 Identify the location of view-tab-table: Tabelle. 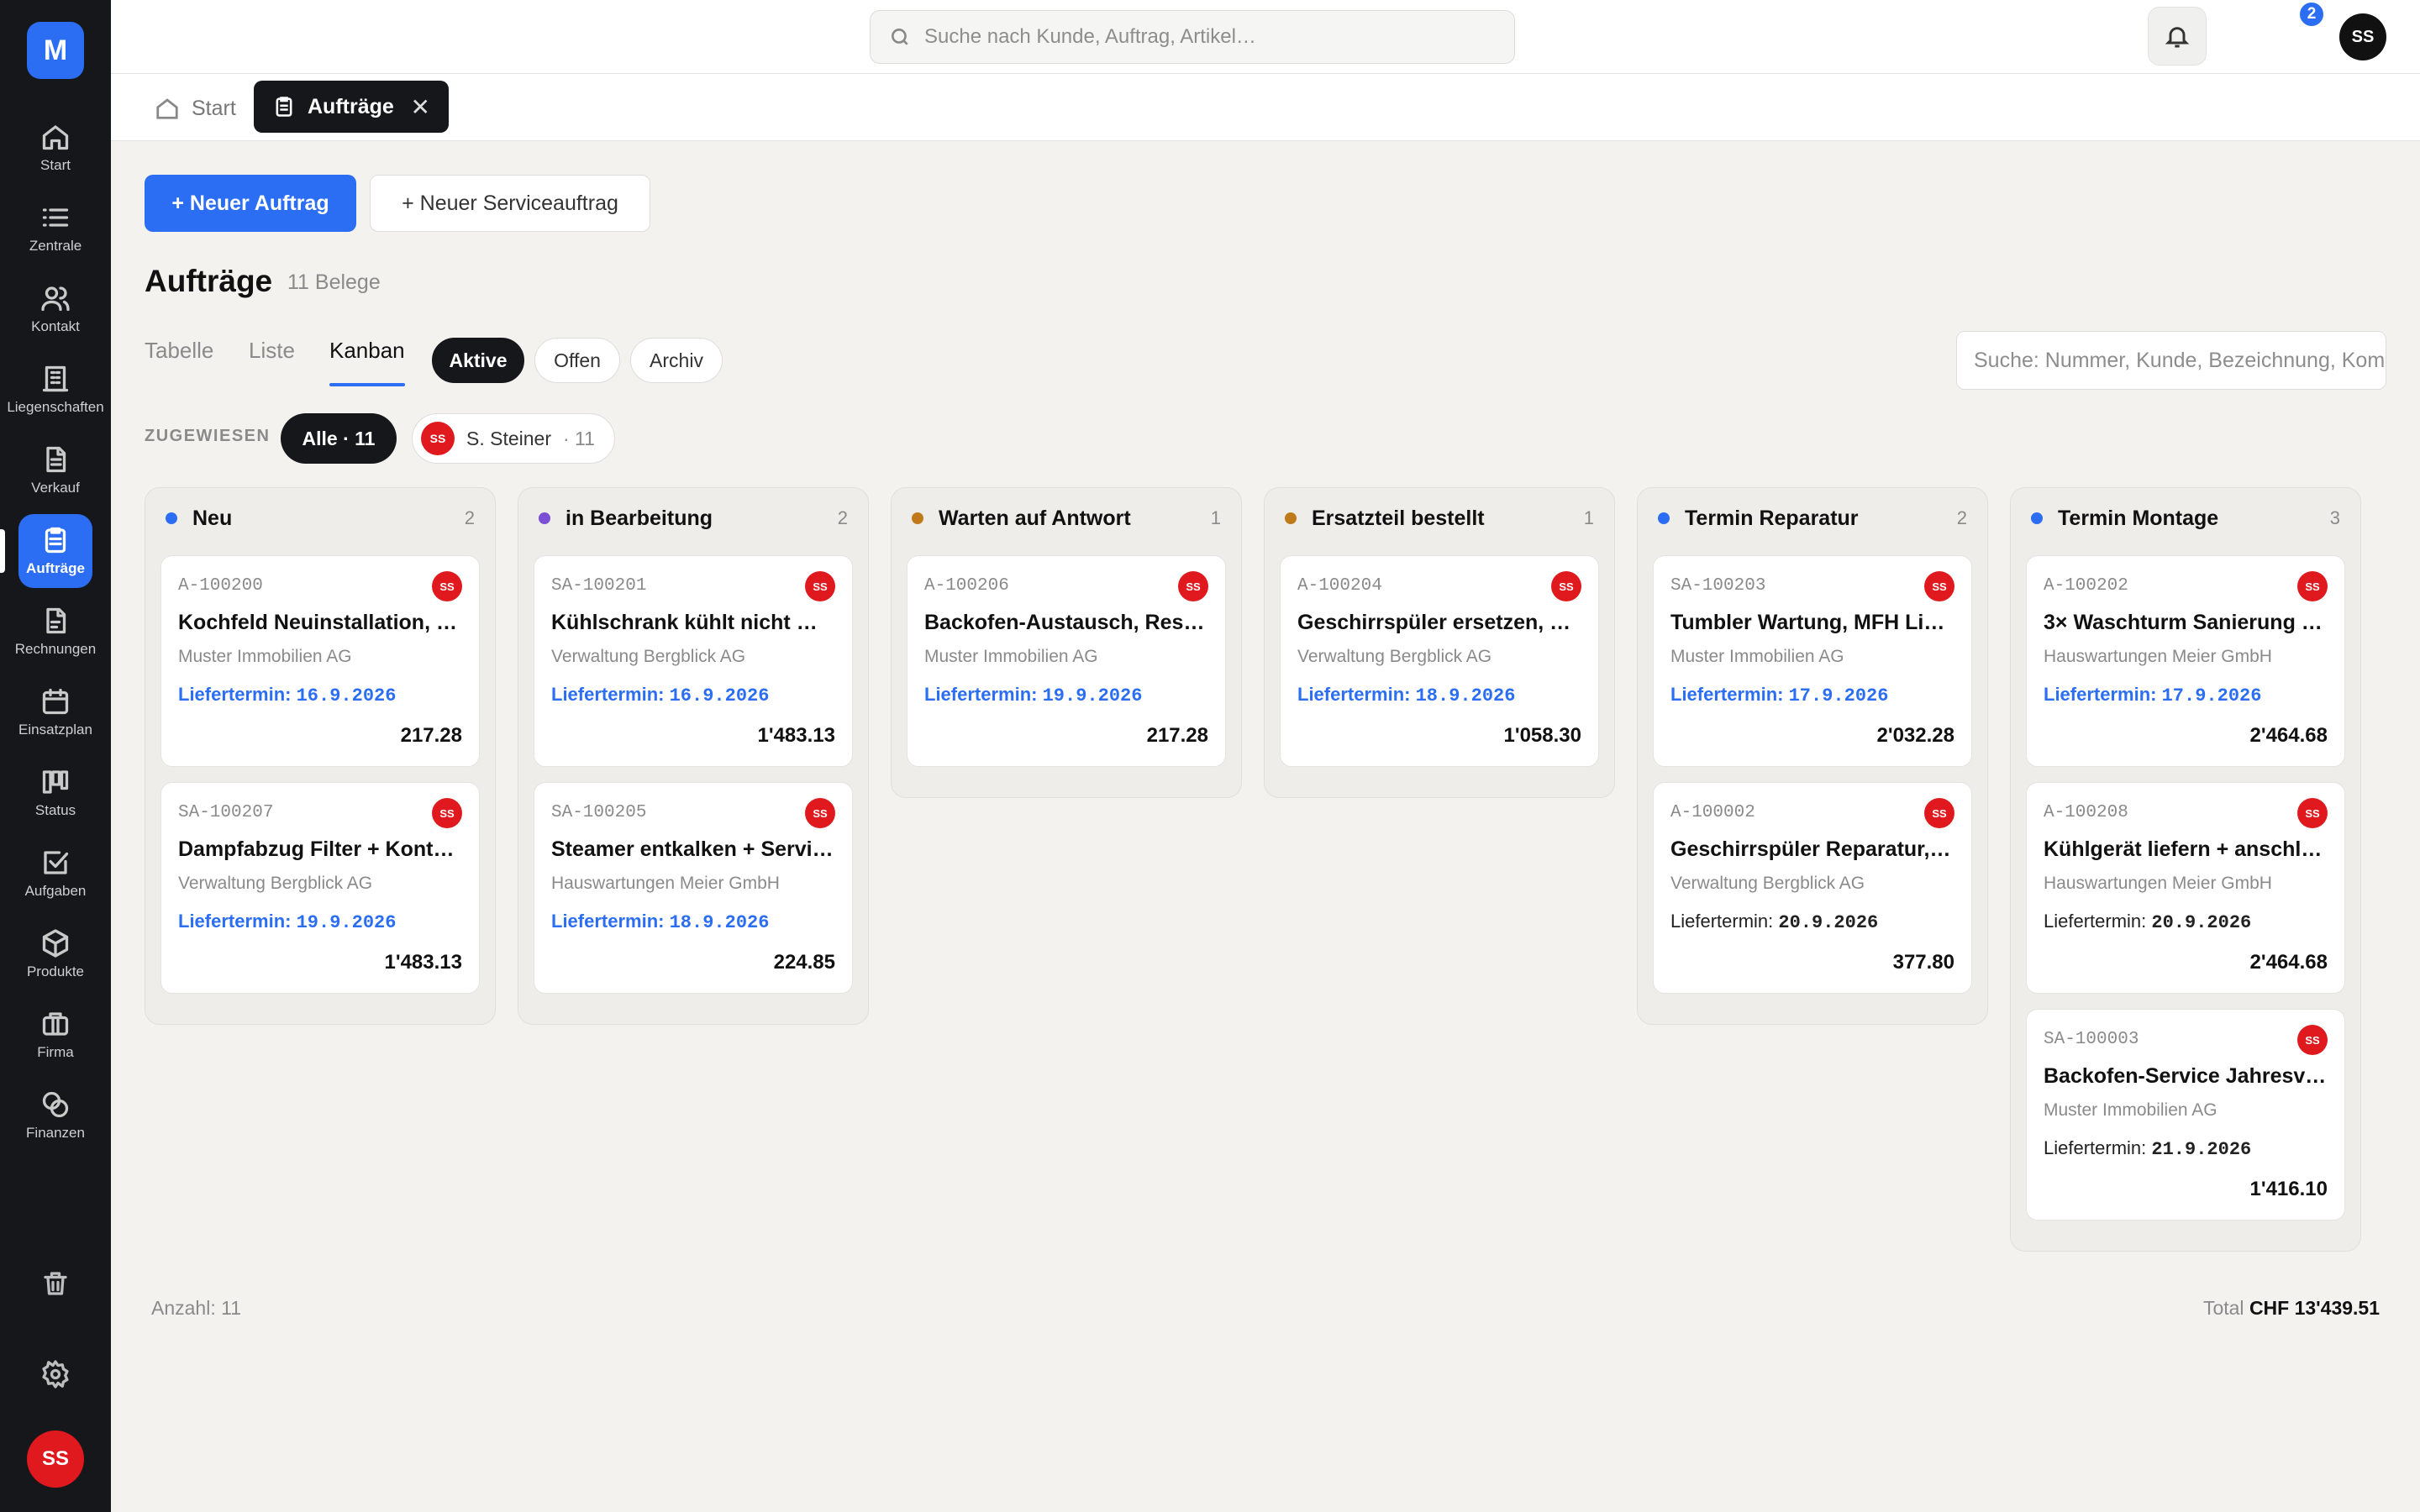
(179, 351).